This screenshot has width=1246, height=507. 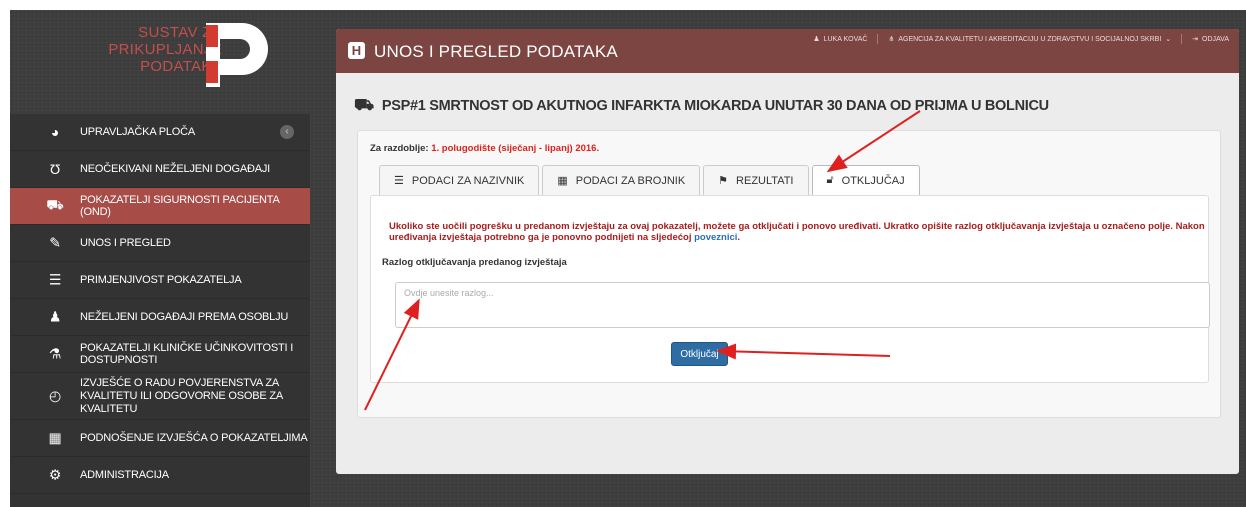 What do you see at coordinates (723, 181) in the screenshot?
I see `flag-icon: ⚑` at bounding box center [723, 181].